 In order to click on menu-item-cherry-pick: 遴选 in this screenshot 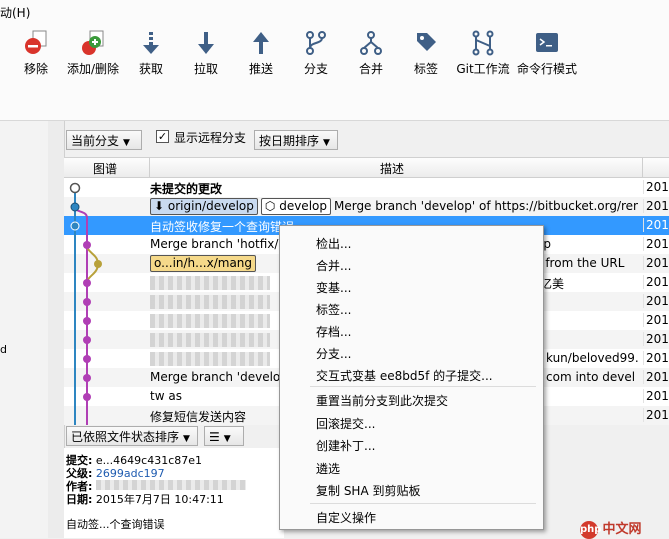, I will do `click(328, 468)`.